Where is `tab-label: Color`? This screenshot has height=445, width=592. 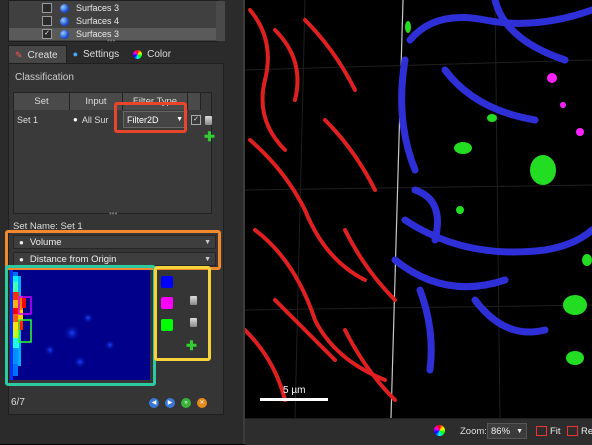 tab-label: Color is located at coordinates (159, 54).